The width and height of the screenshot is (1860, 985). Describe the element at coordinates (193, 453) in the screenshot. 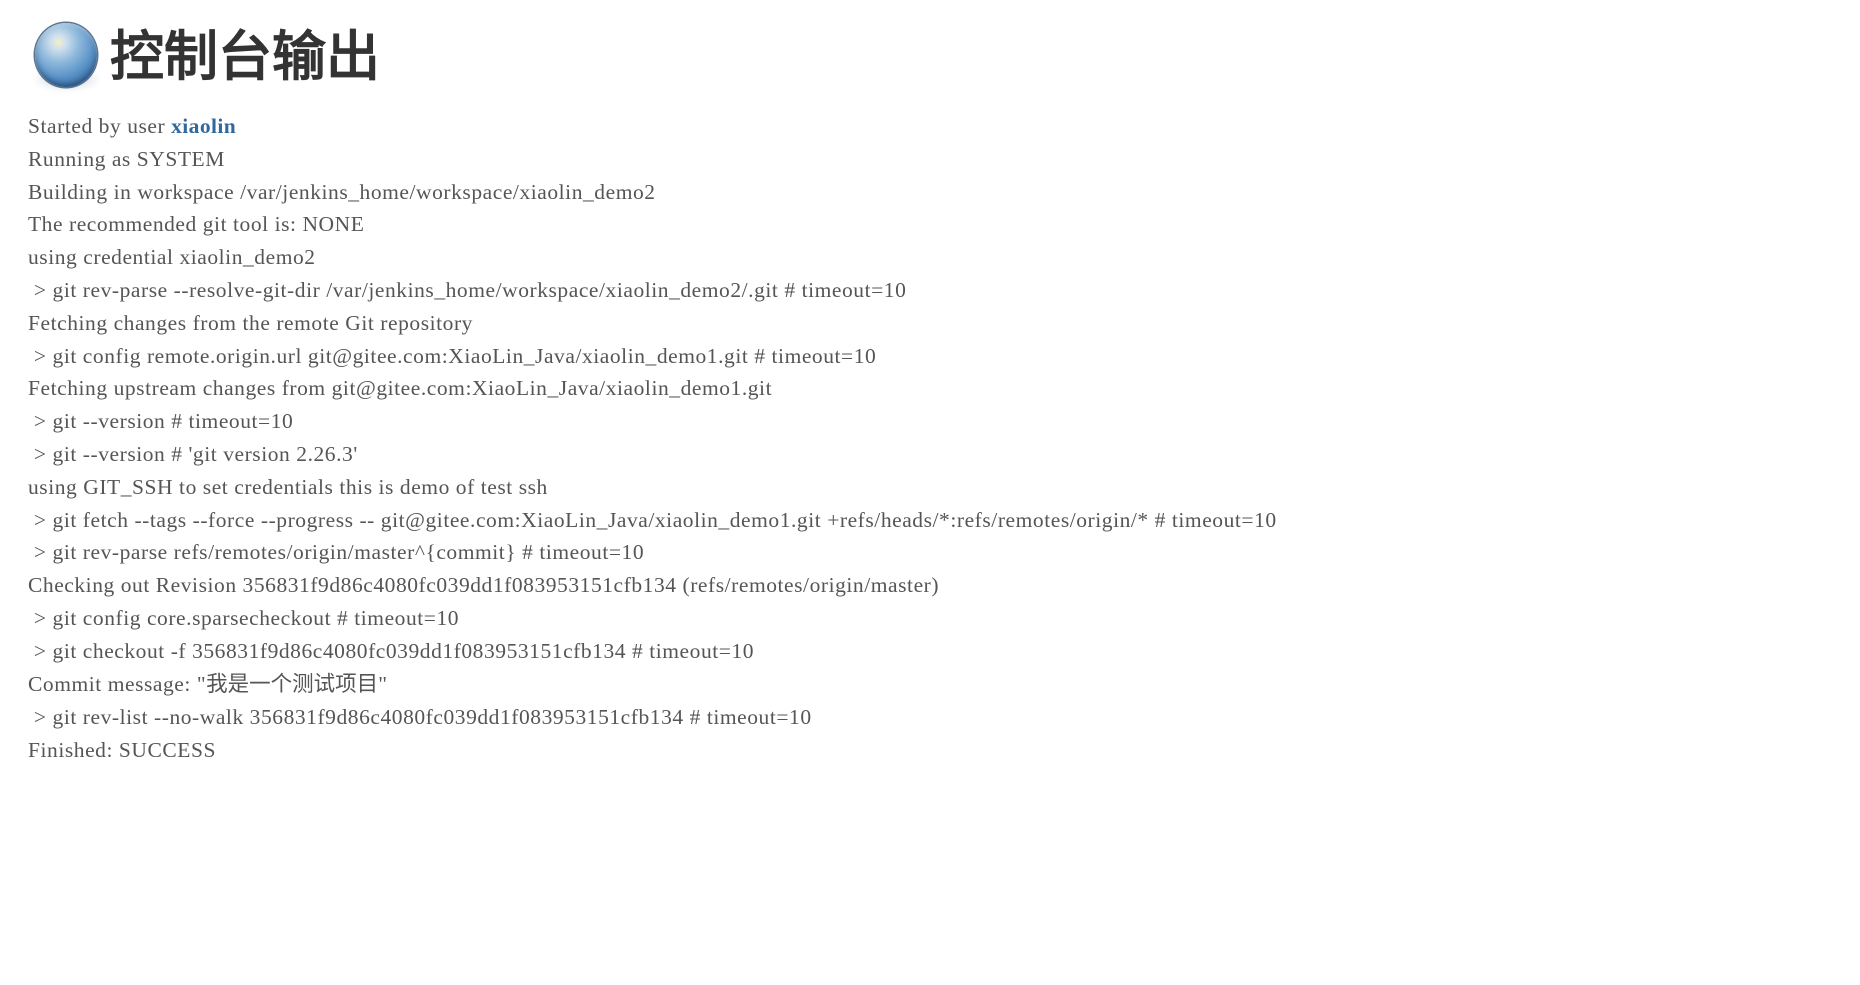

I see `console-line-git-version-result: > git --version # 'git version 2.26.3'` at that location.